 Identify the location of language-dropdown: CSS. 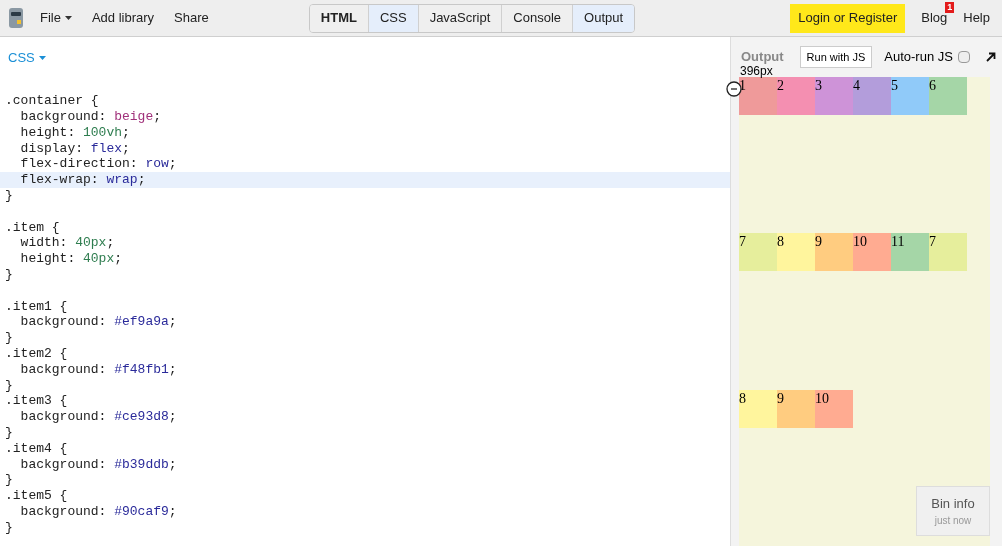
(27, 58).